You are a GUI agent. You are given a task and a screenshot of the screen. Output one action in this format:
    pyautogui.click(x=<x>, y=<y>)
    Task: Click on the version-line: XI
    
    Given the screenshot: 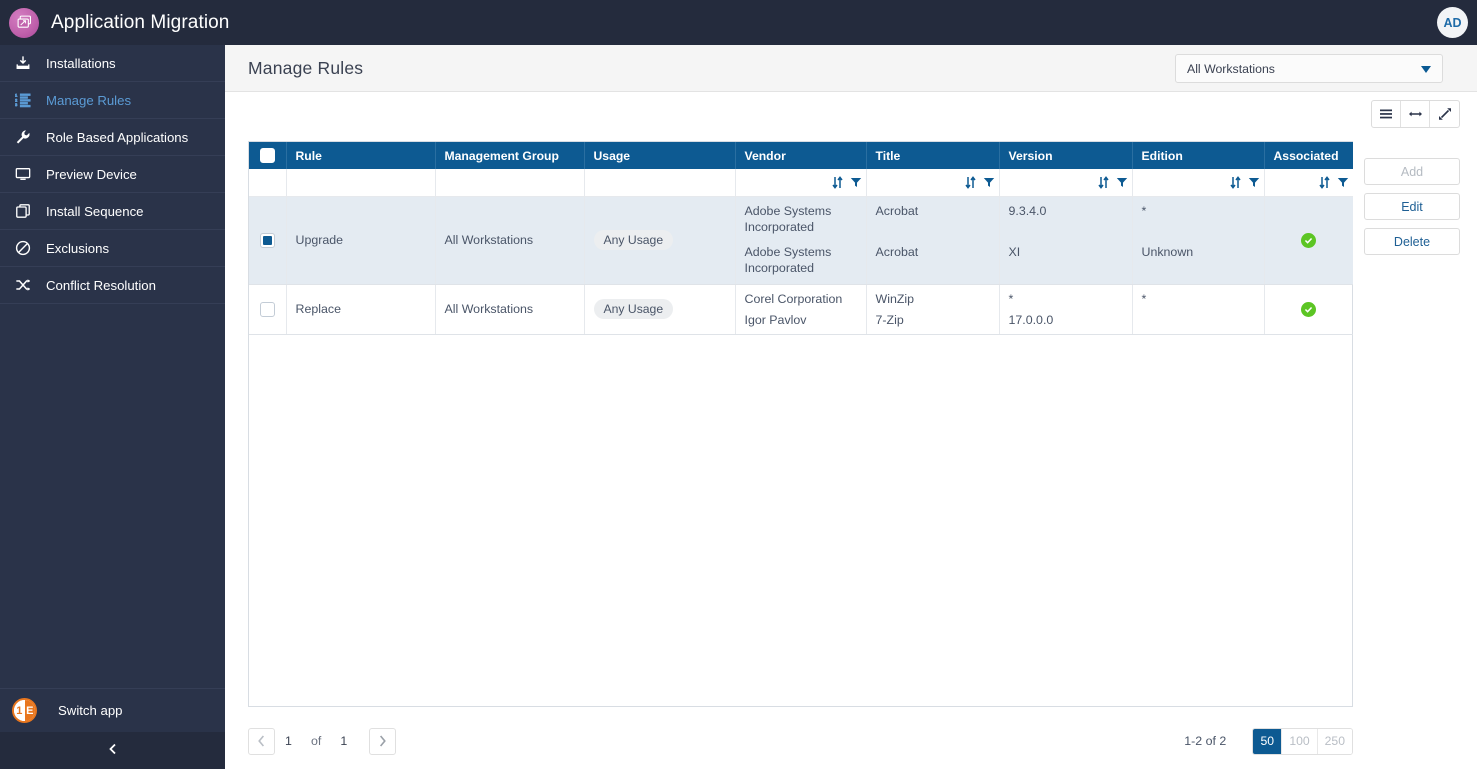 What is the action you would take?
    pyautogui.click(x=1014, y=251)
    